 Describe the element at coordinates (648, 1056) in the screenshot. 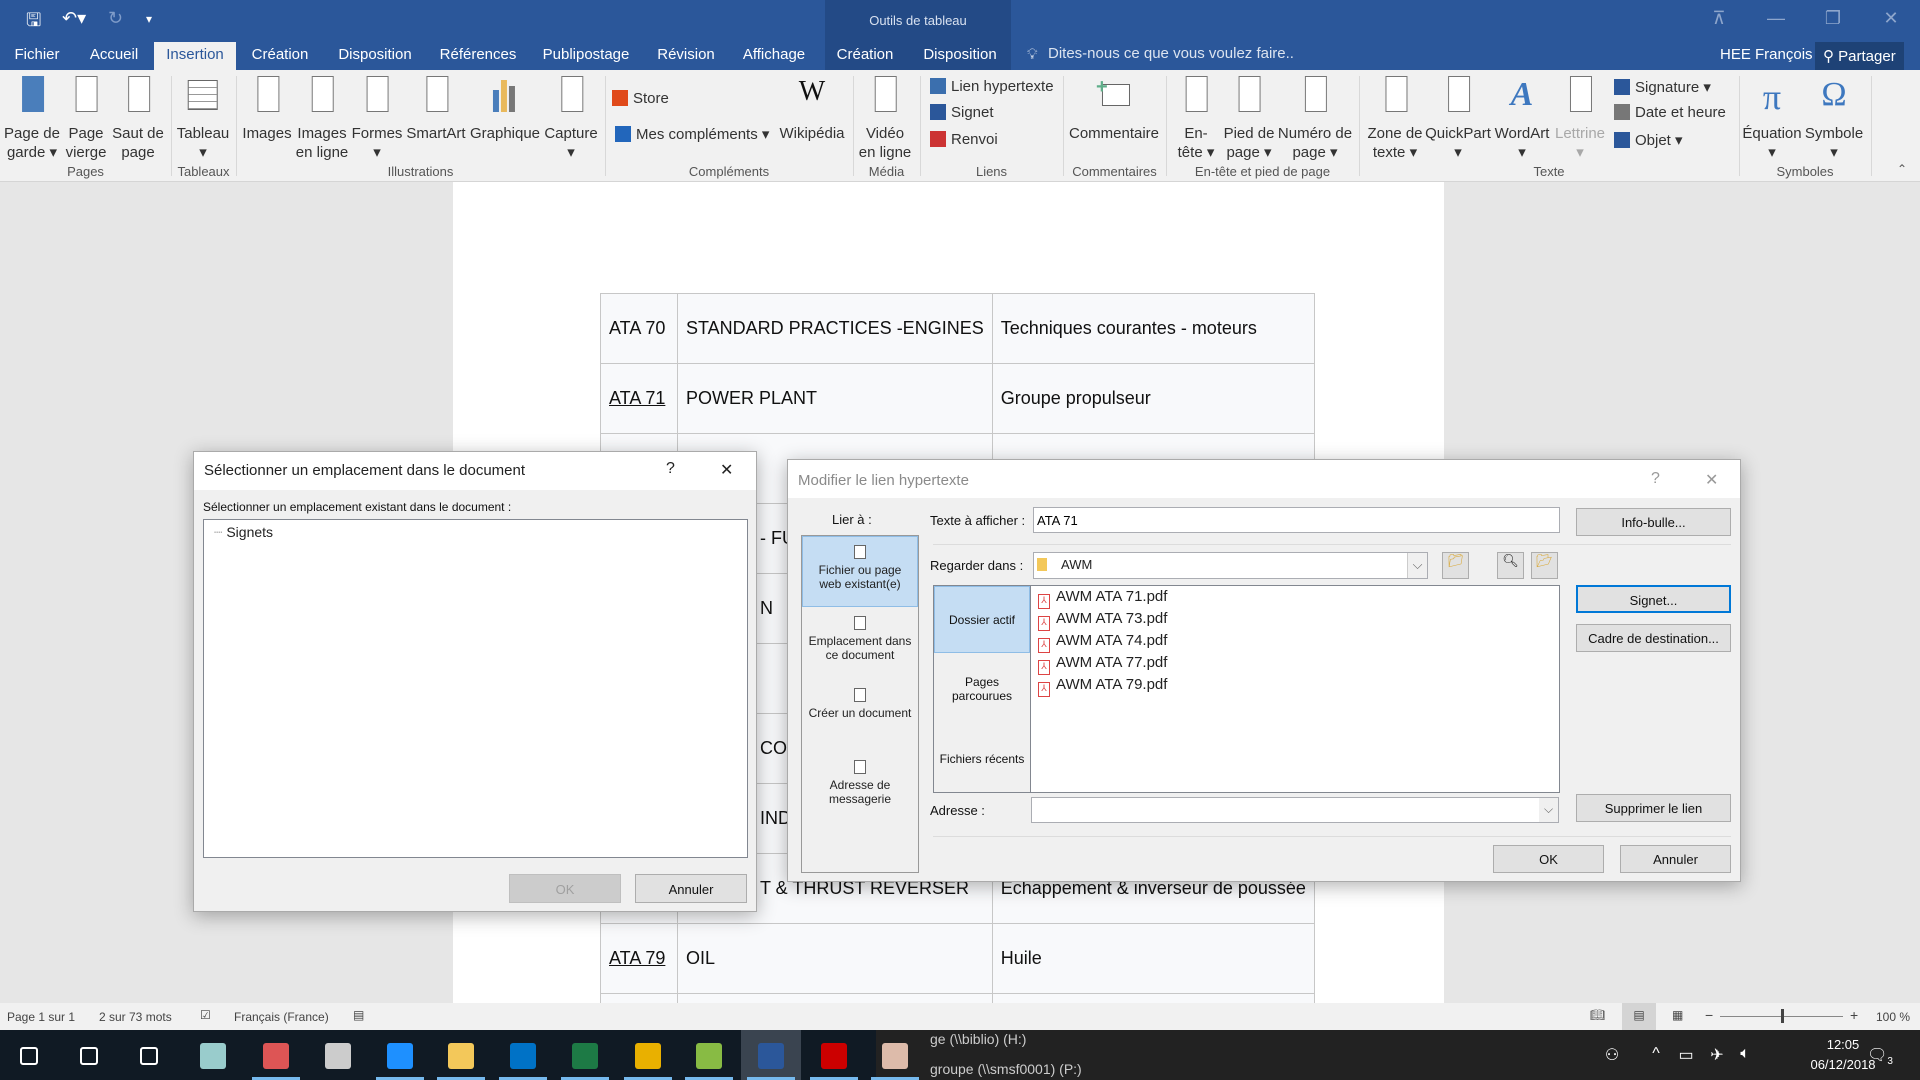

I see `chrome-icon` at that location.